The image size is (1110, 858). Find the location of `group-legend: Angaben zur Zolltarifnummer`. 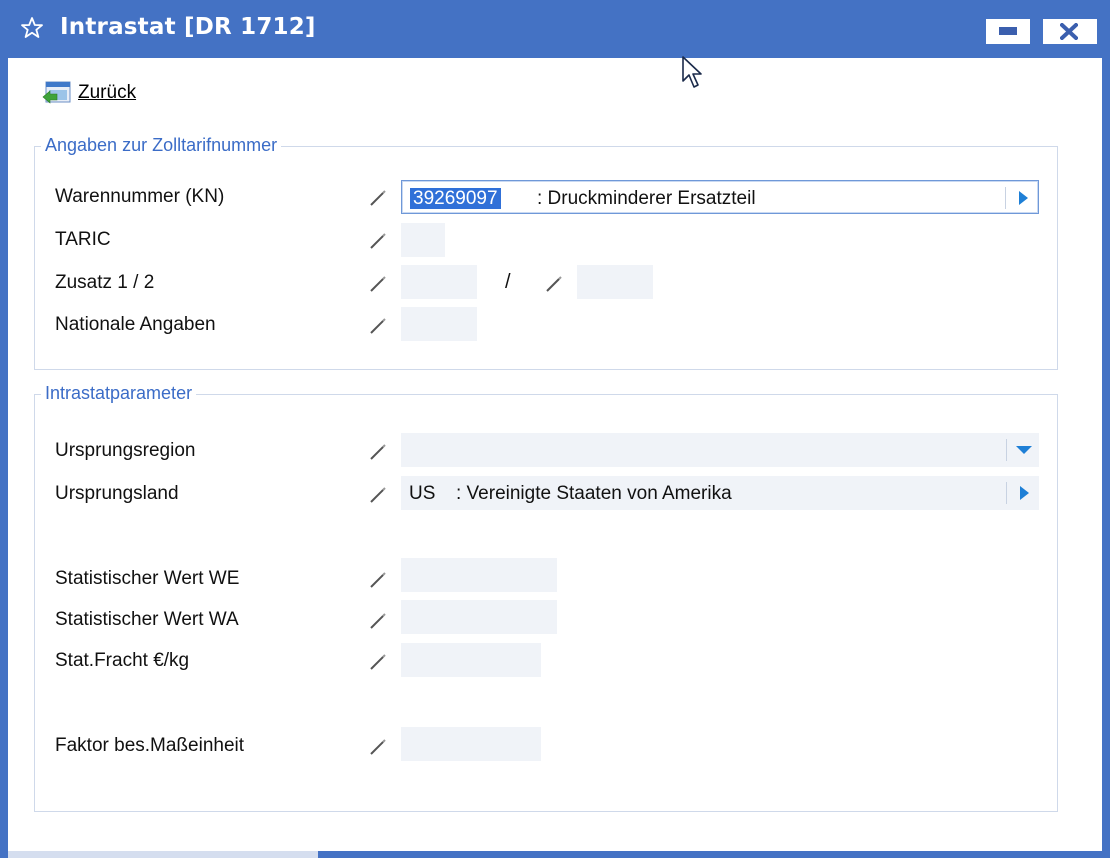

group-legend: Angaben zur Zolltarifnummer is located at coordinates (161, 145).